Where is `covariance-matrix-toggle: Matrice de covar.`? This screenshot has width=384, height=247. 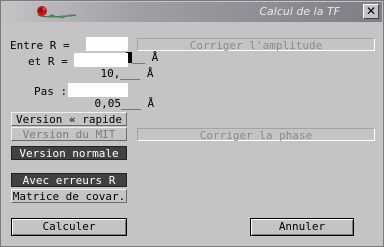
covariance-matrix-toggle: Matrice de covar. is located at coordinates (69, 196).